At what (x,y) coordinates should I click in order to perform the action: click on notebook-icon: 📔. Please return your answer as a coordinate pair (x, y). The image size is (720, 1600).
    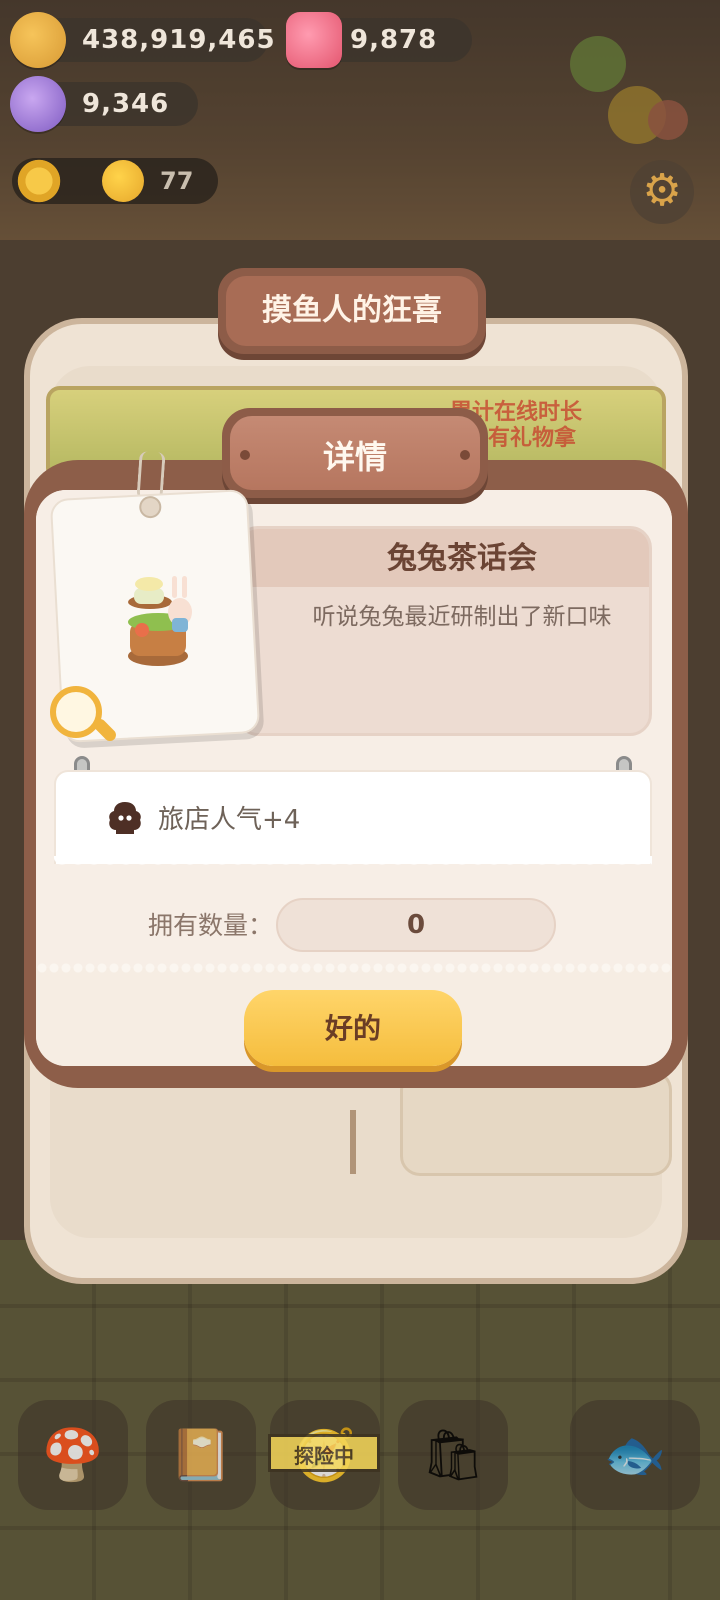
    Looking at the image, I should click on (201, 1455).